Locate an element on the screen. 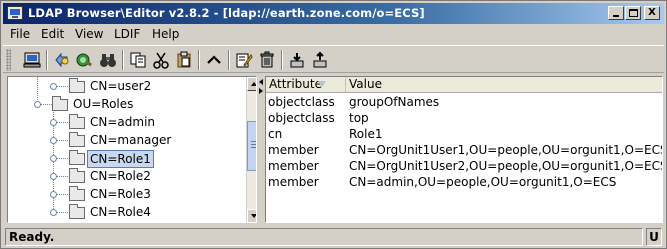 This screenshot has width=667, height=249. arrow-up-icon is located at coordinates (253, 84).